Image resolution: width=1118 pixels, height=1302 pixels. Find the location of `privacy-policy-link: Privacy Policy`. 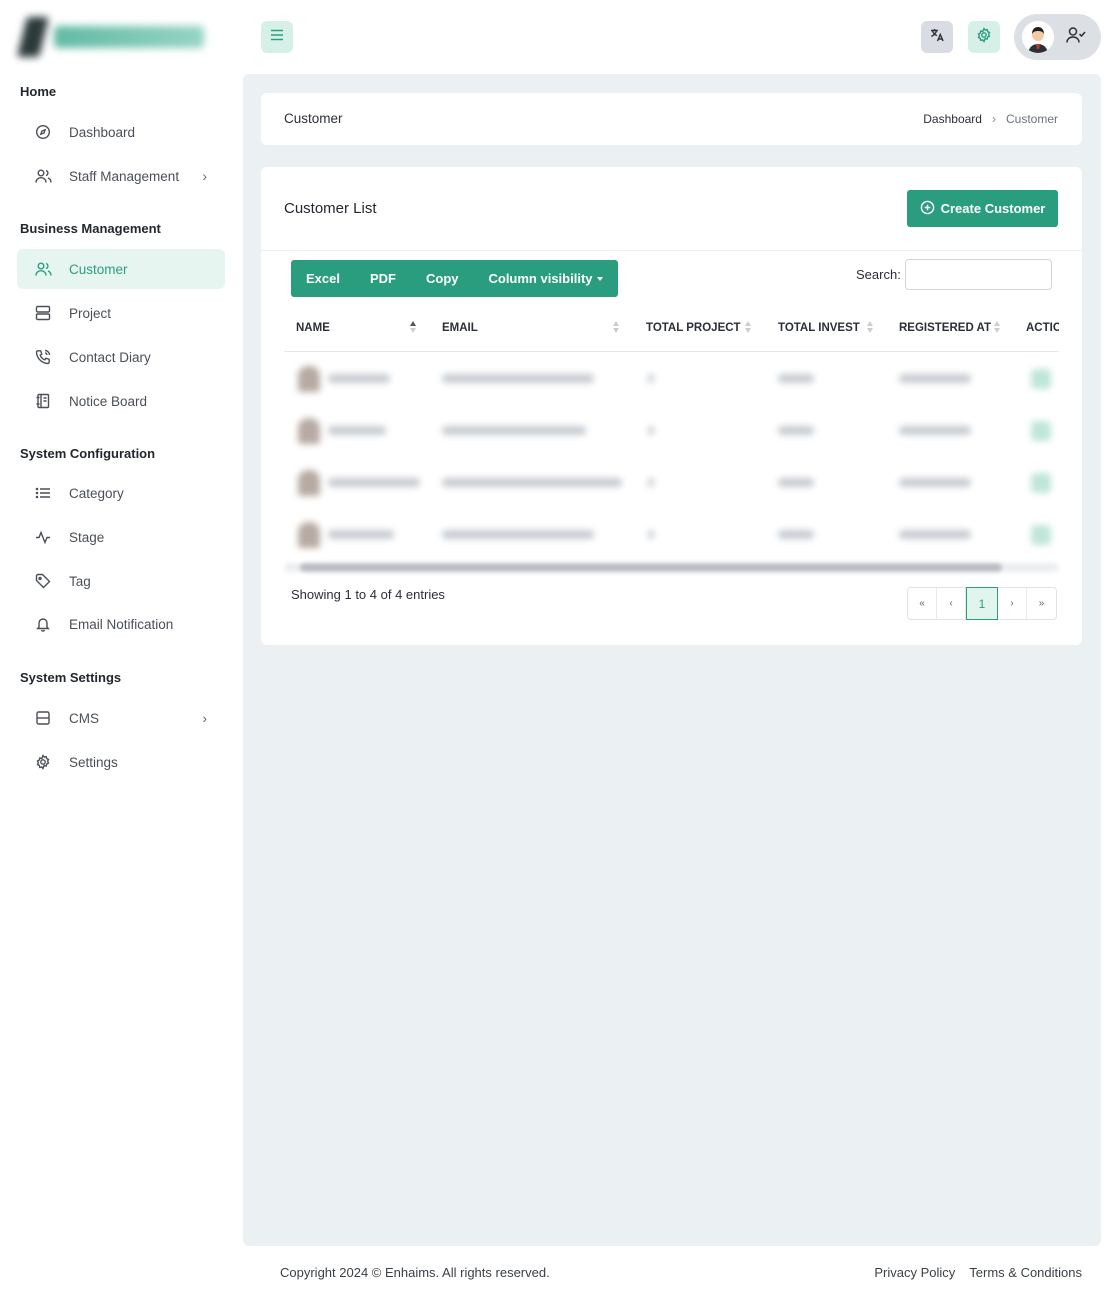

privacy-policy-link: Privacy Policy is located at coordinates (914, 1272).